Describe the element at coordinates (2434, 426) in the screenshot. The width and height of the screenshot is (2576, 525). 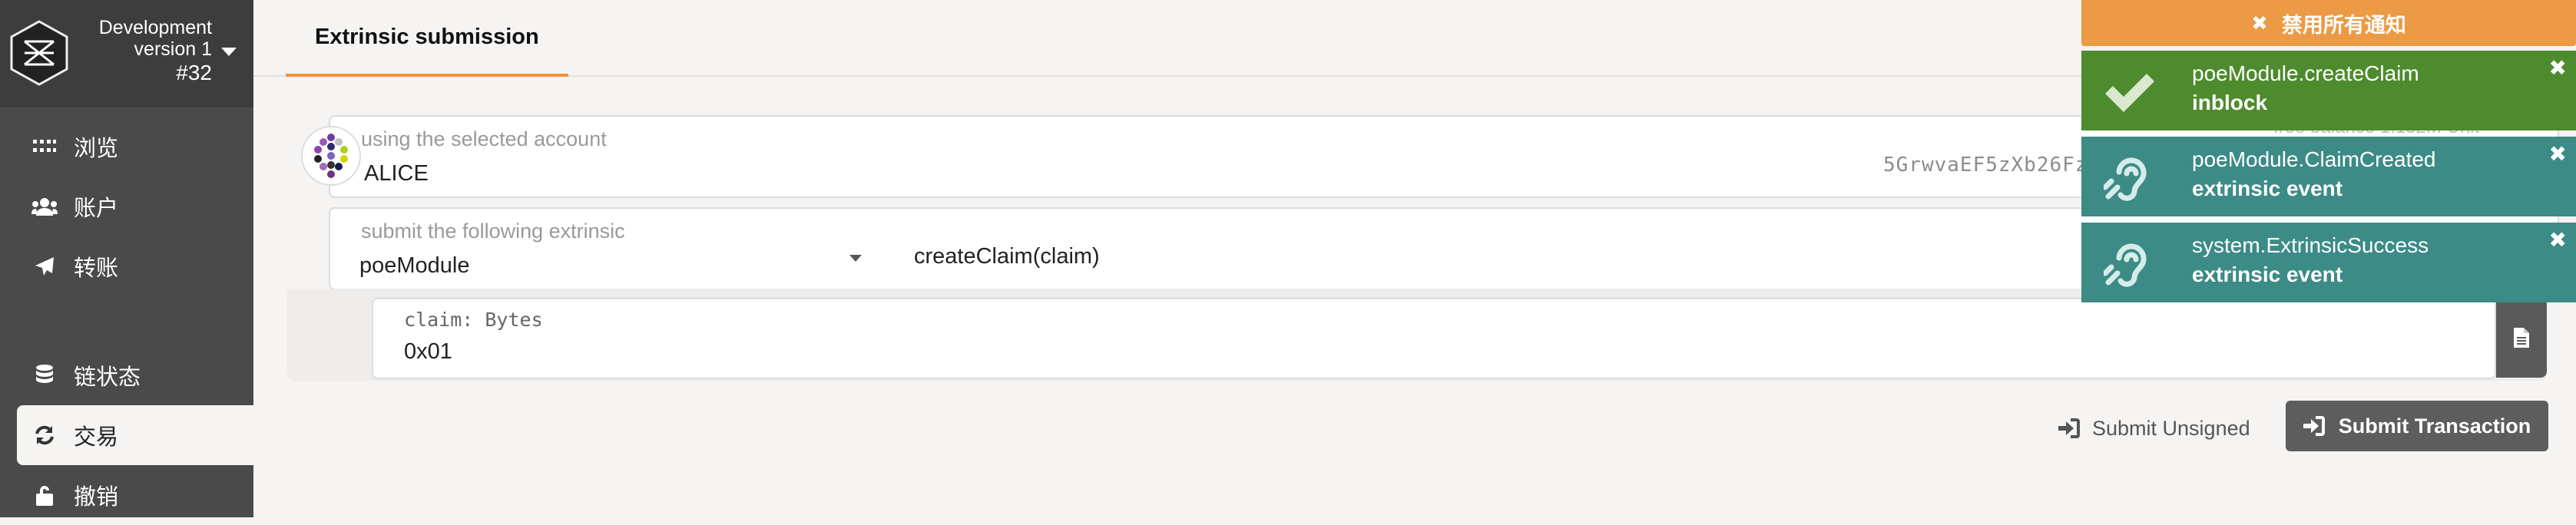
I see `submit-transaction-label: Submit Transaction` at that location.